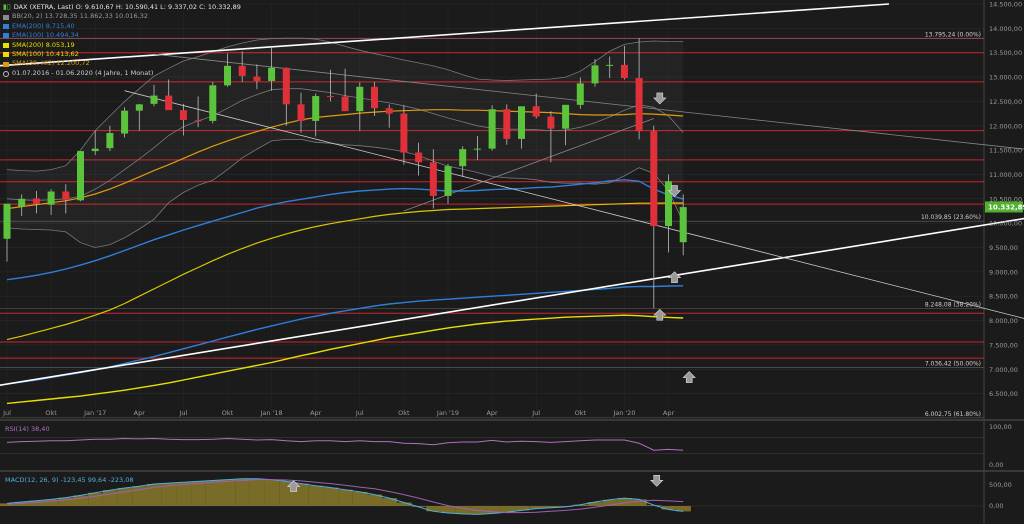 This screenshot has width=1024, height=524. I want to click on price-tick-label: 8.500,00, so click(1003, 297).